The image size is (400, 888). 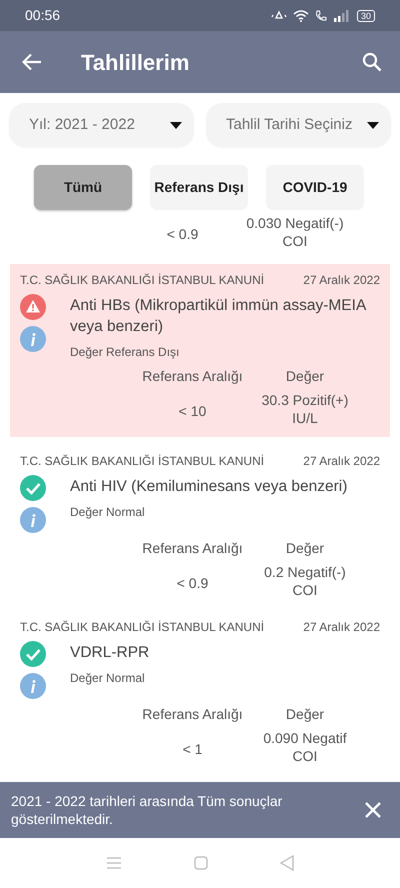 I want to click on test-name: Anti HIV (Kemiluminesans veya benzeri), so click(x=209, y=487).